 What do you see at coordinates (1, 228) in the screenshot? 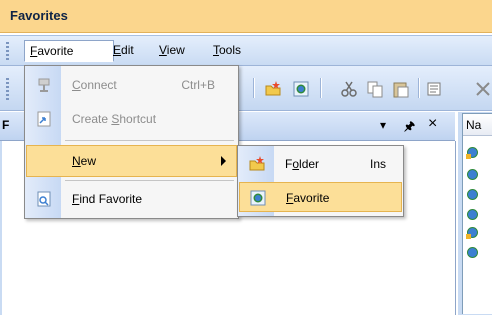
I see `pane-left-edge` at bounding box center [1, 228].